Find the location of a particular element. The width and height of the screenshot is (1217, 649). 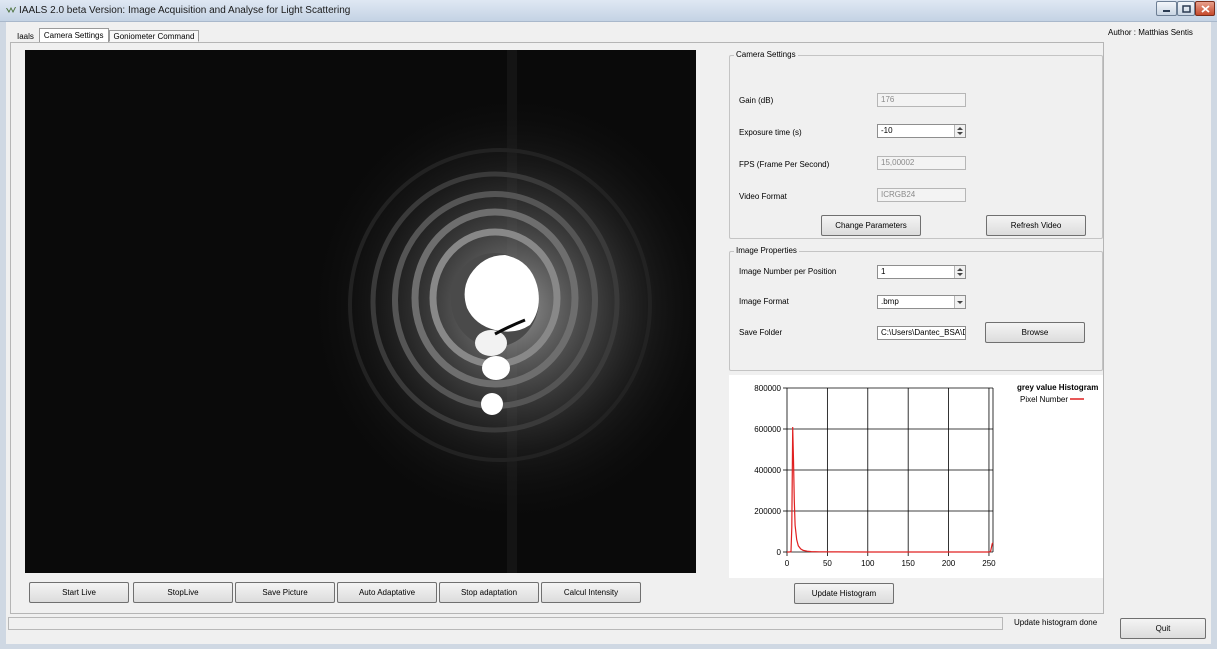

stop-adaptation-button: Stop adaptation is located at coordinates (489, 592).